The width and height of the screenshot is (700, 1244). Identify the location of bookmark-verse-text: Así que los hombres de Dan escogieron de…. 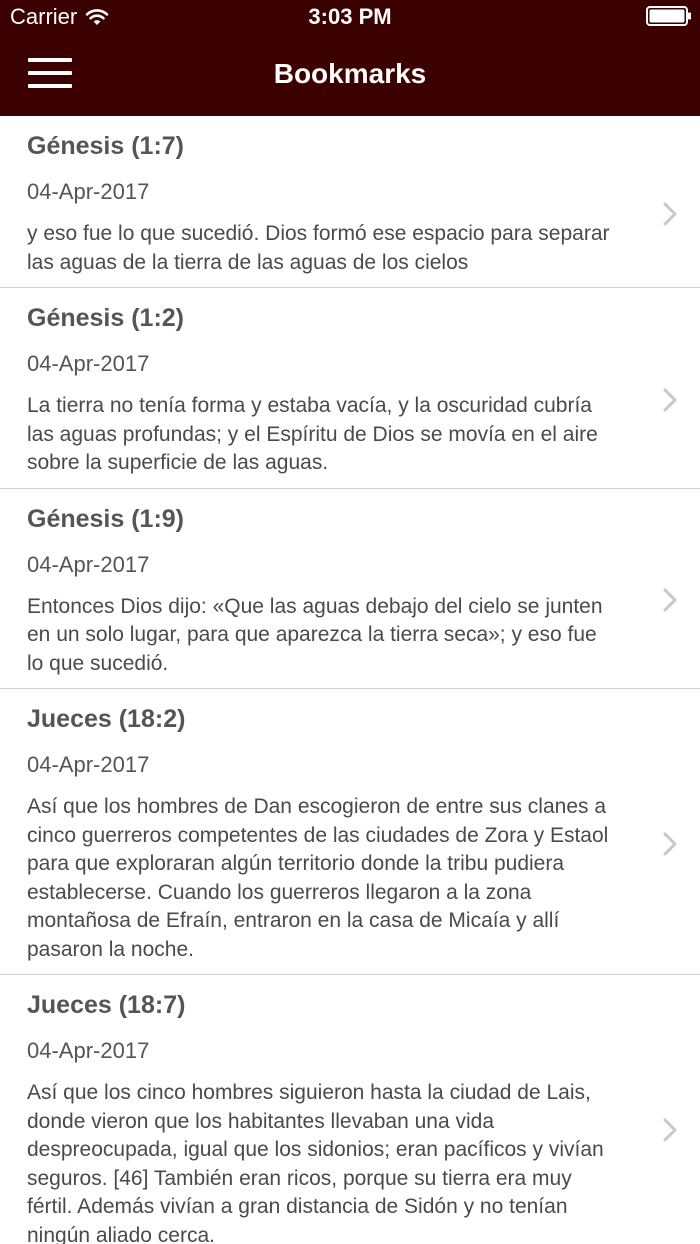
(318, 878).